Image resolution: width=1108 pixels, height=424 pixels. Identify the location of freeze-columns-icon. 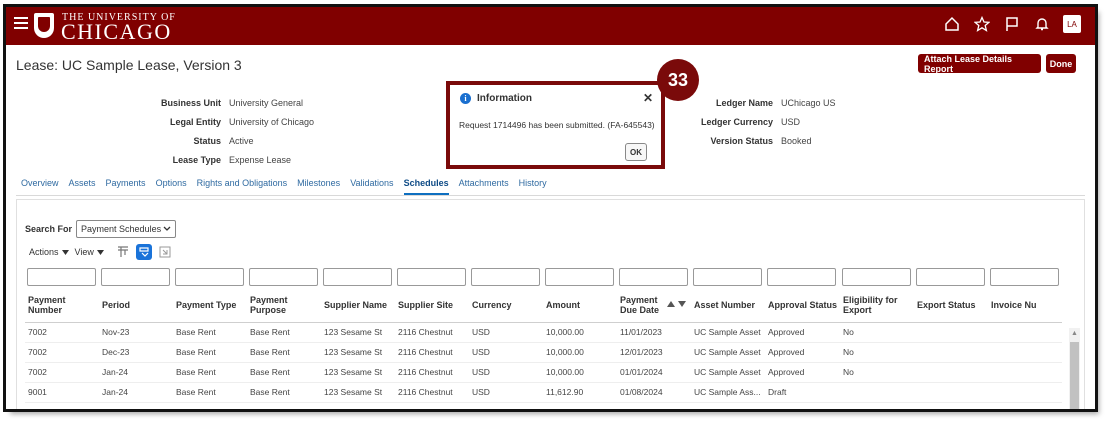
(123, 252).